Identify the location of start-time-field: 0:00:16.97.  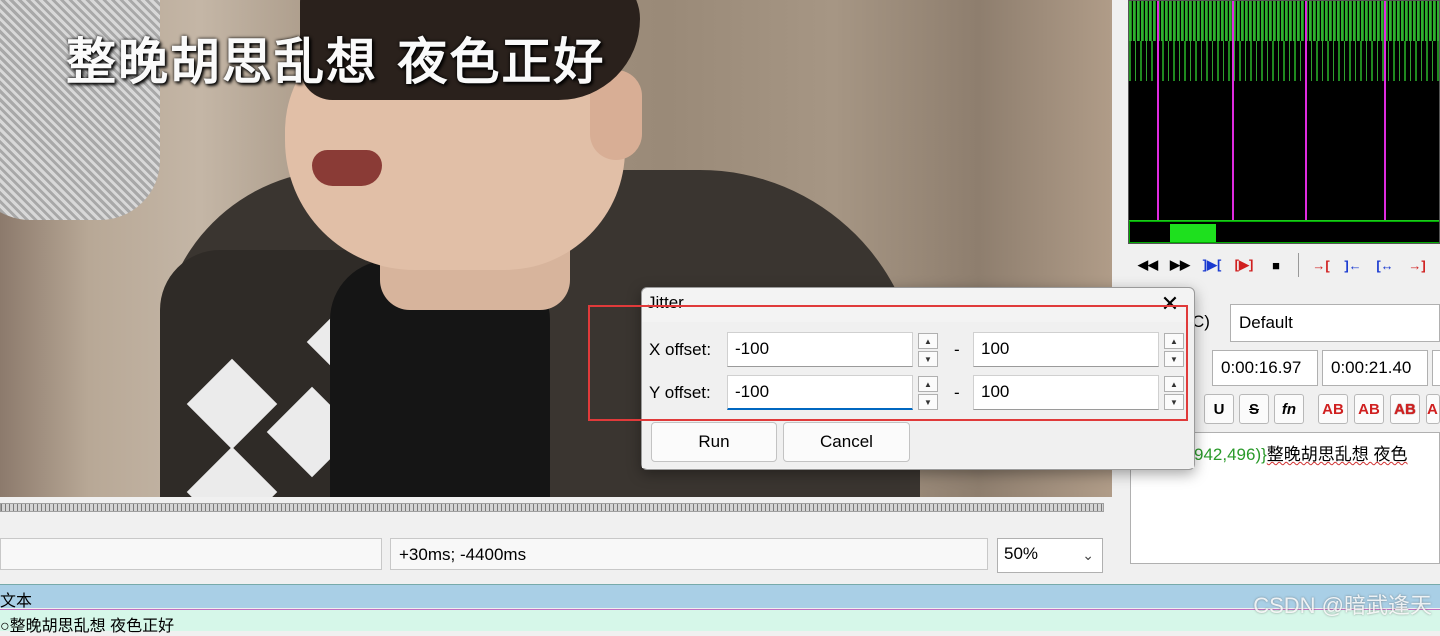
(1265, 368).